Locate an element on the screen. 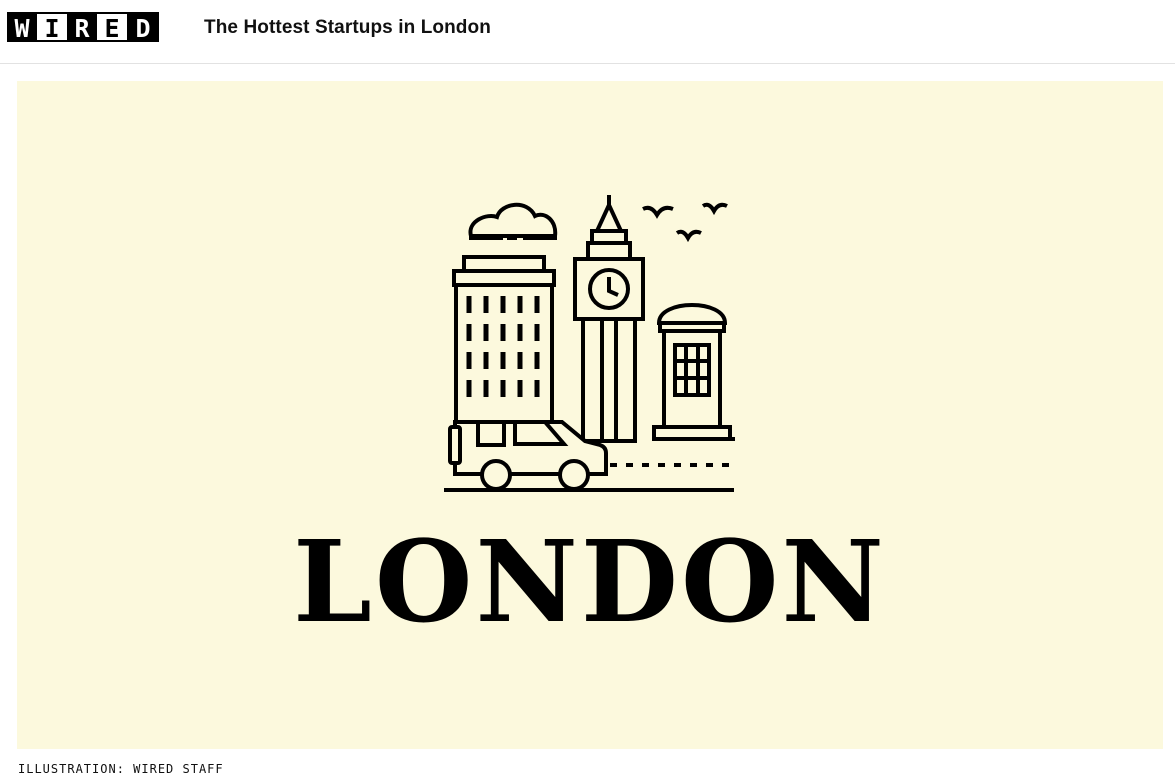 The height and width of the screenshot is (782, 1175). clock-icon is located at coordinates (609, 289).